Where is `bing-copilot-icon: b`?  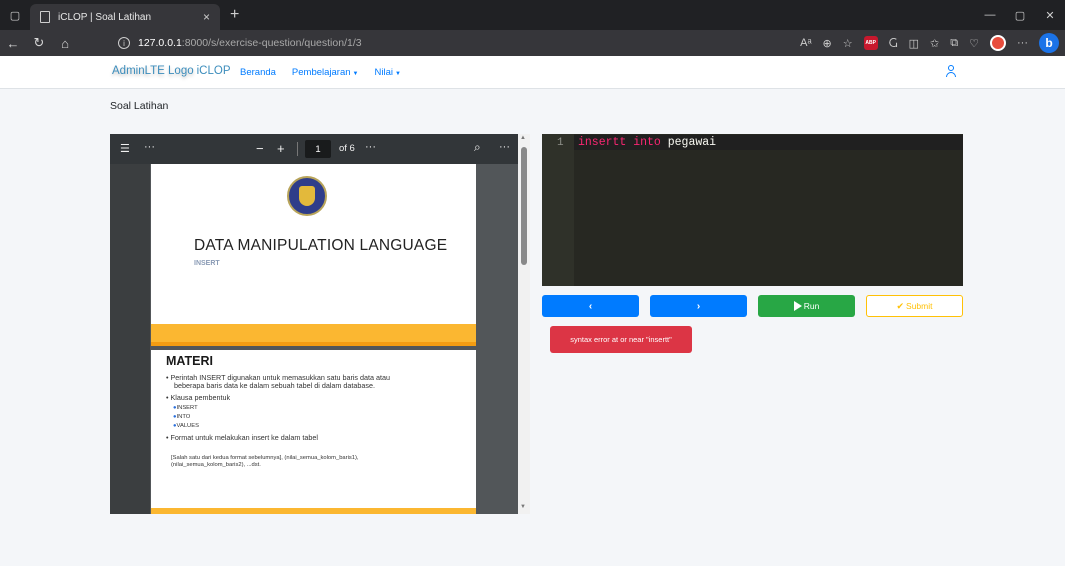
bing-copilot-icon: b is located at coordinates (1049, 43).